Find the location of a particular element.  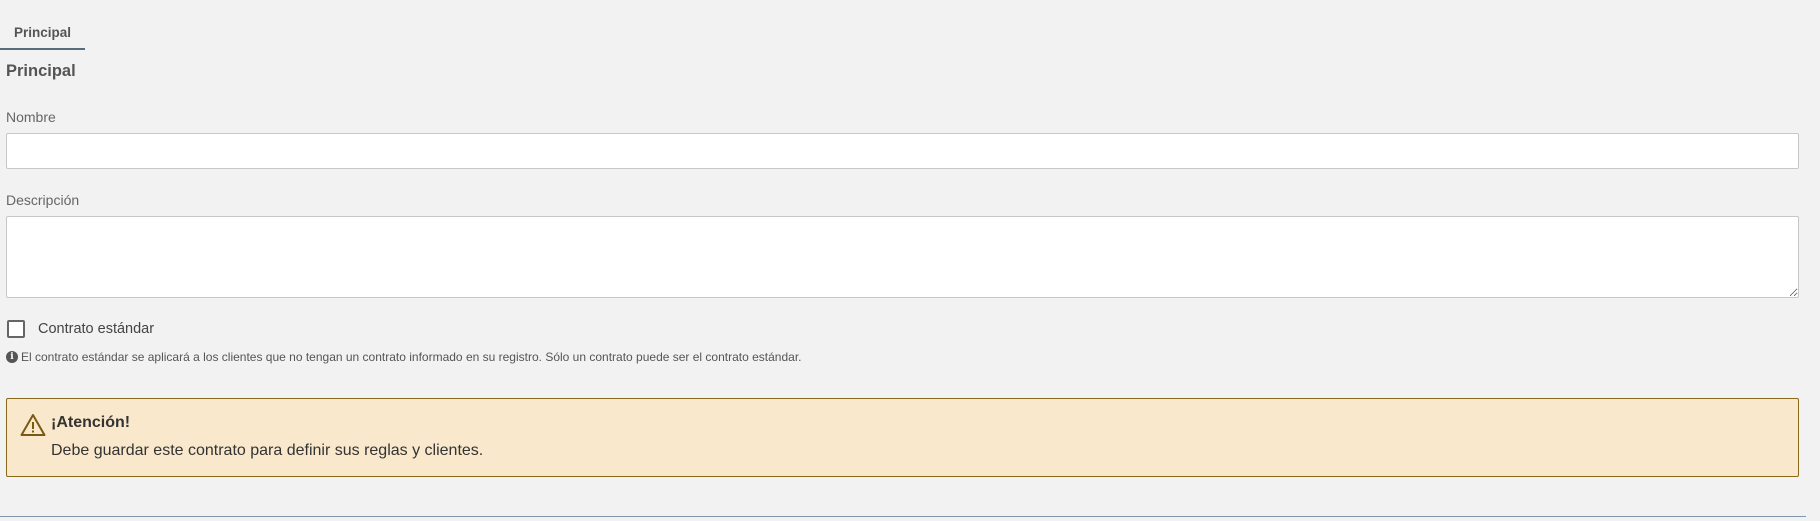

contrato-estandar-checkbox is located at coordinates (16, 329).